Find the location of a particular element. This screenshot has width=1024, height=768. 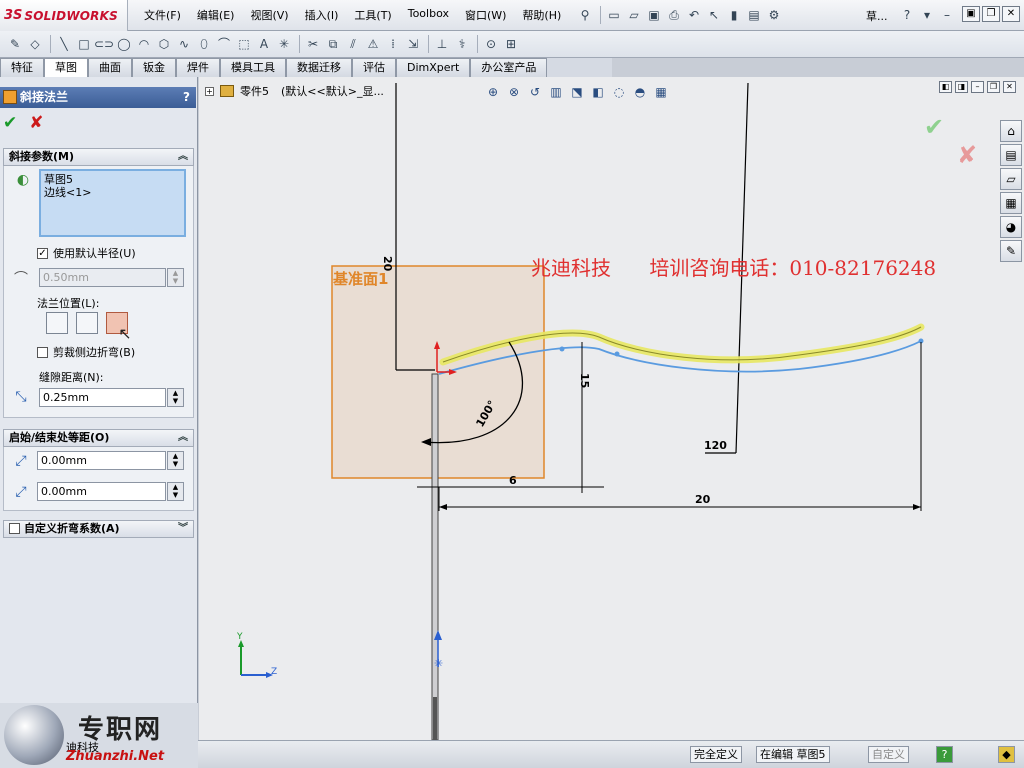

text-icon: A is located at coordinates (264, 44).